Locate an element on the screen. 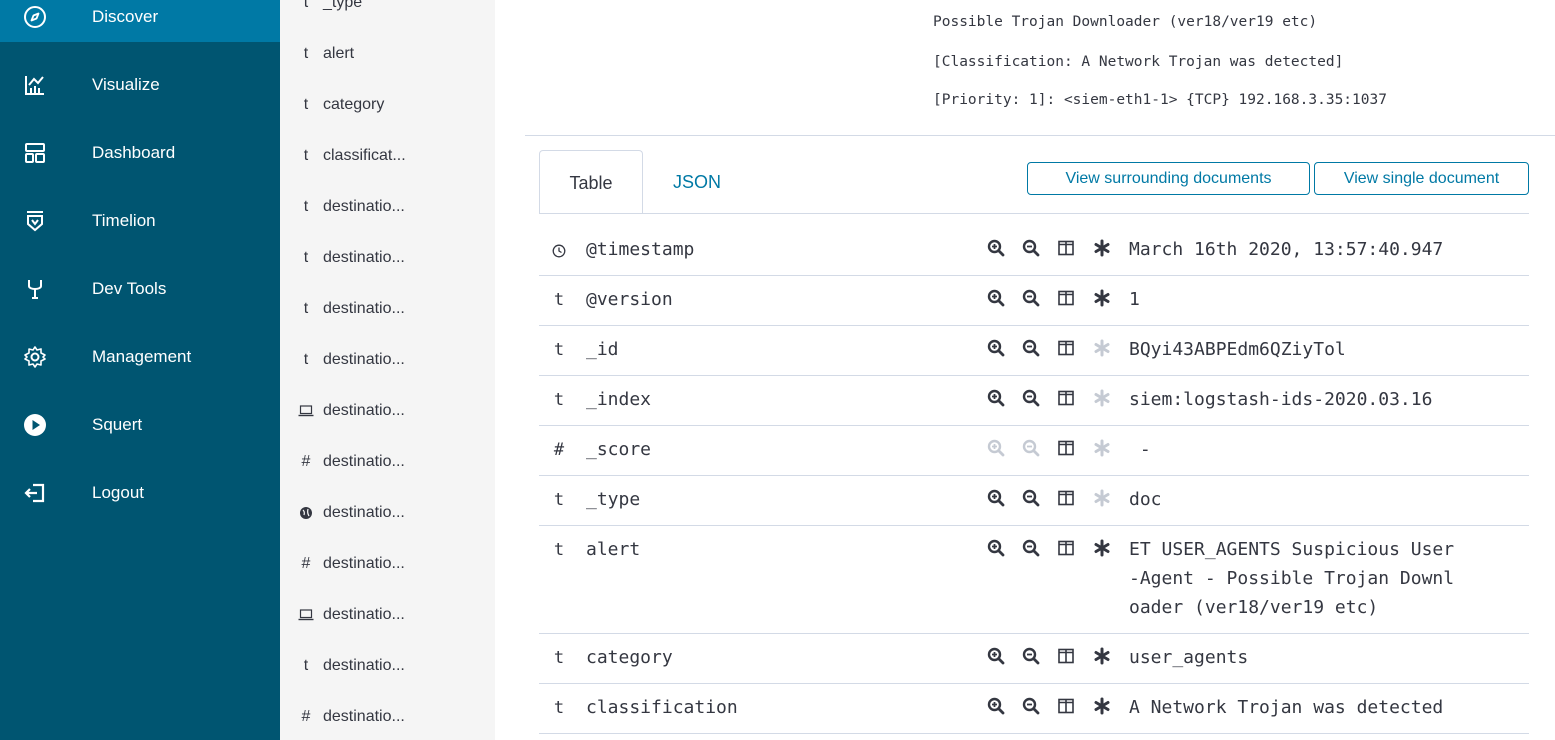  field-name: @timestamp is located at coordinates (640, 249).